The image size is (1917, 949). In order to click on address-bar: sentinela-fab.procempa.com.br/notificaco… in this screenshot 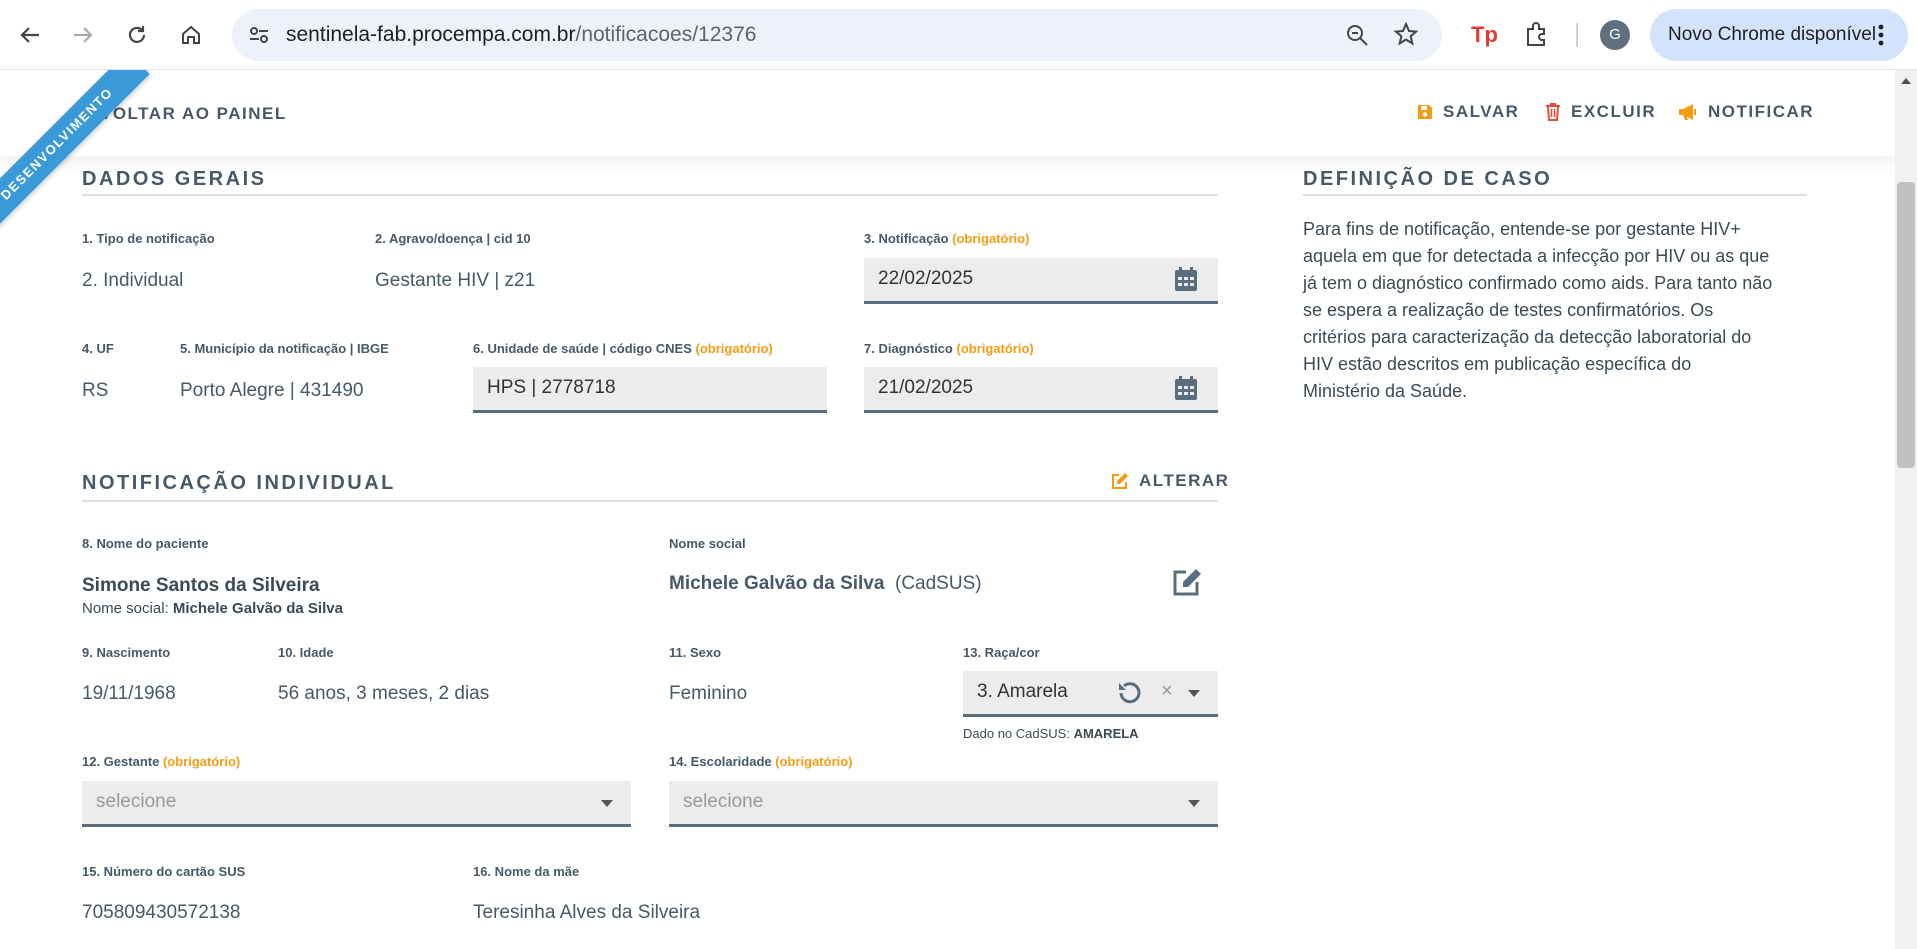, I will do `click(837, 35)`.